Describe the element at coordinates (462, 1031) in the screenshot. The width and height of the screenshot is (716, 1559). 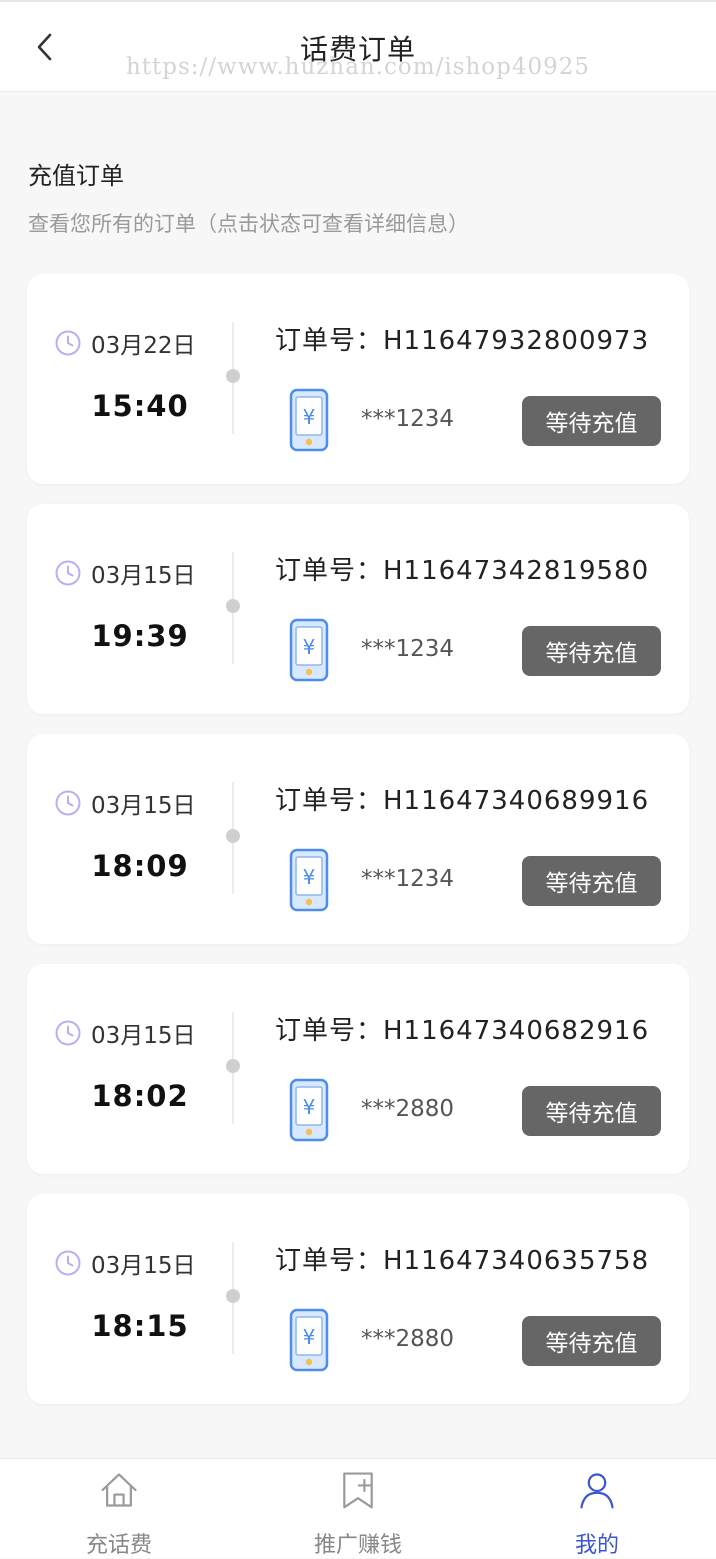
I see `order-number: 订单号：H11647340682916` at that location.